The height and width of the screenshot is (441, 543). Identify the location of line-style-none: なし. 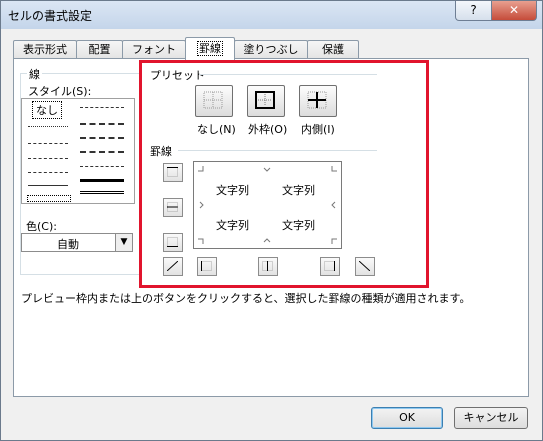
(47, 110).